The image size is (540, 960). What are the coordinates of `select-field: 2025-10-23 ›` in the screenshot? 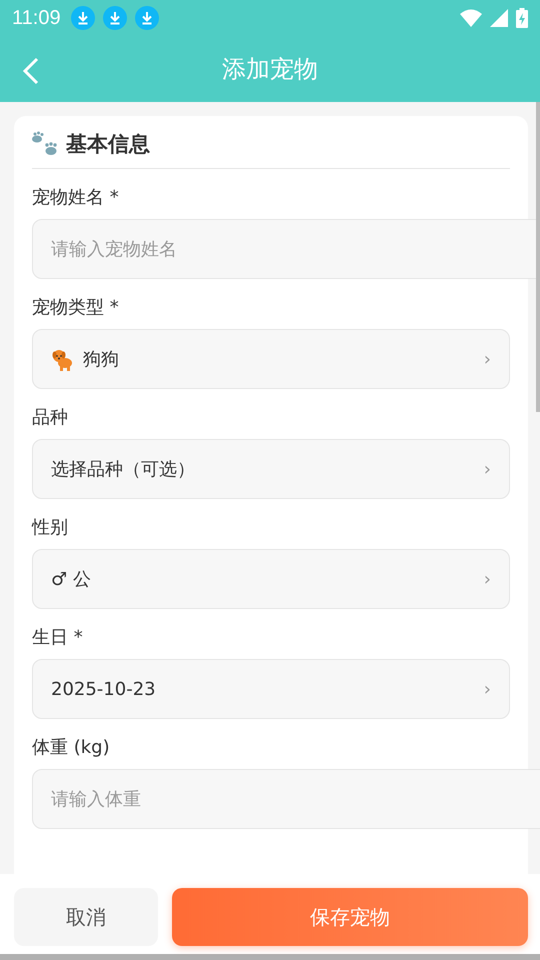 It's located at (271, 689).